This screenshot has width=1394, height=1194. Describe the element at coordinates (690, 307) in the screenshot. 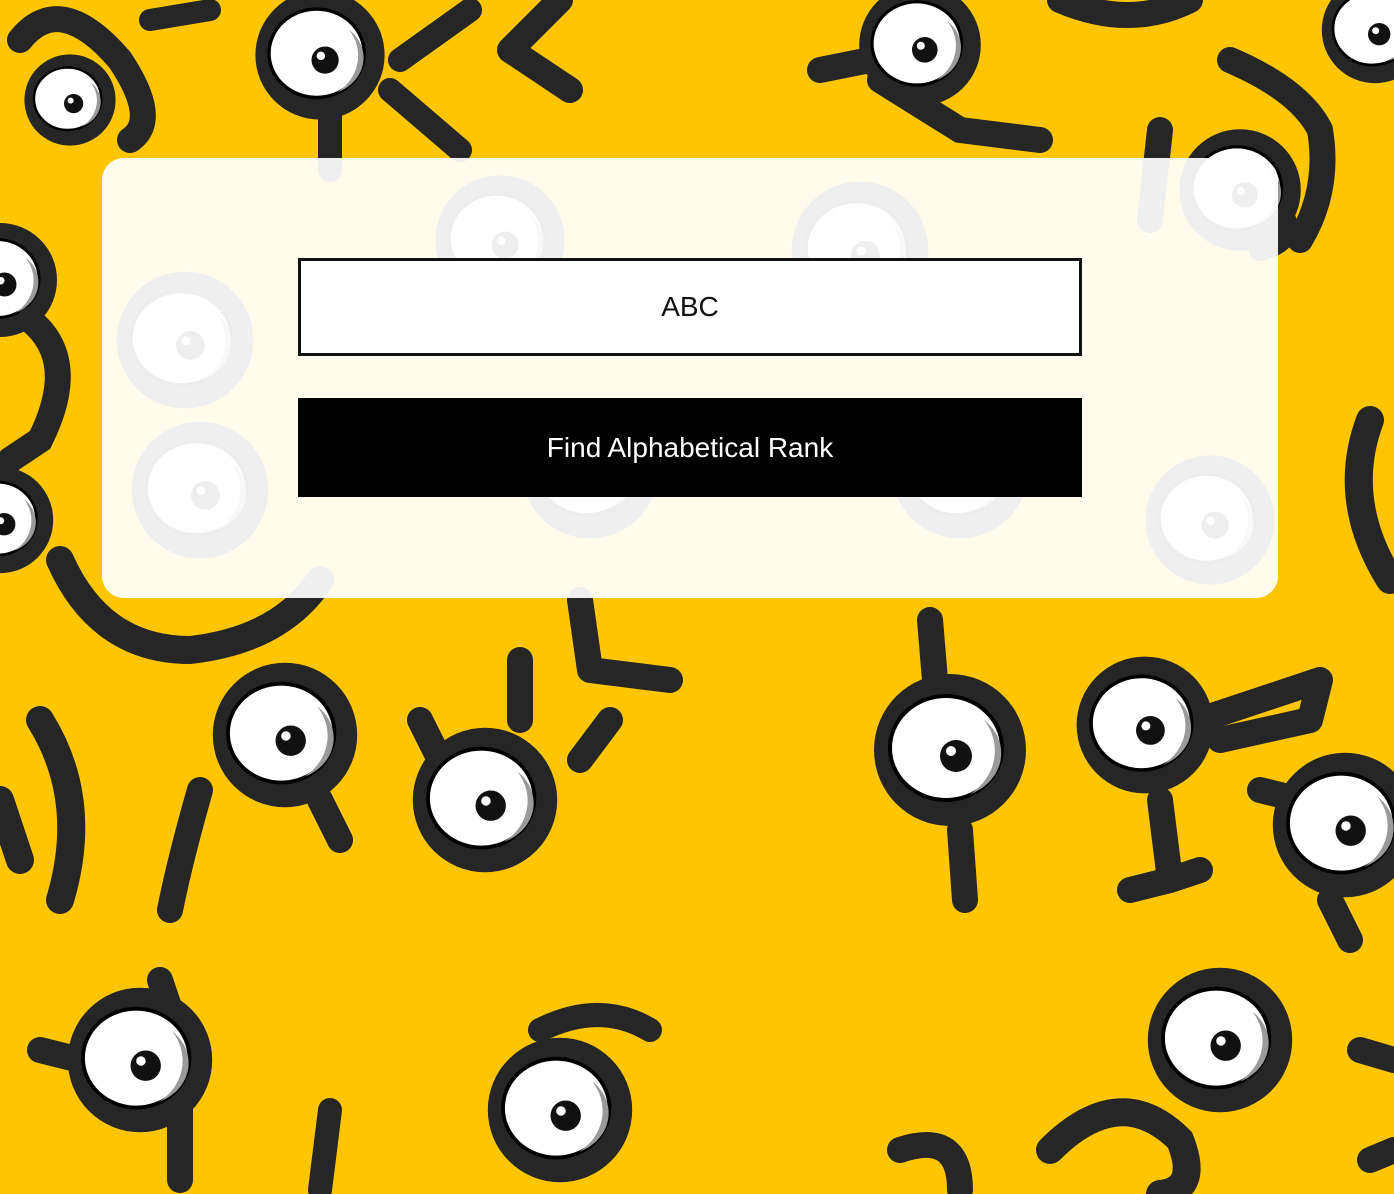

I see `word-input` at that location.